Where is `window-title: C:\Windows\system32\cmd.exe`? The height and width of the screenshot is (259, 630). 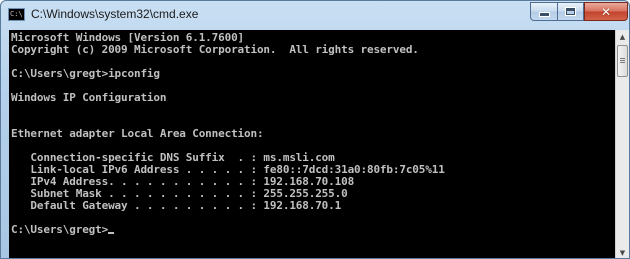
window-title: C:\Windows\system32\cmd.exe is located at coordinates (115, 14).